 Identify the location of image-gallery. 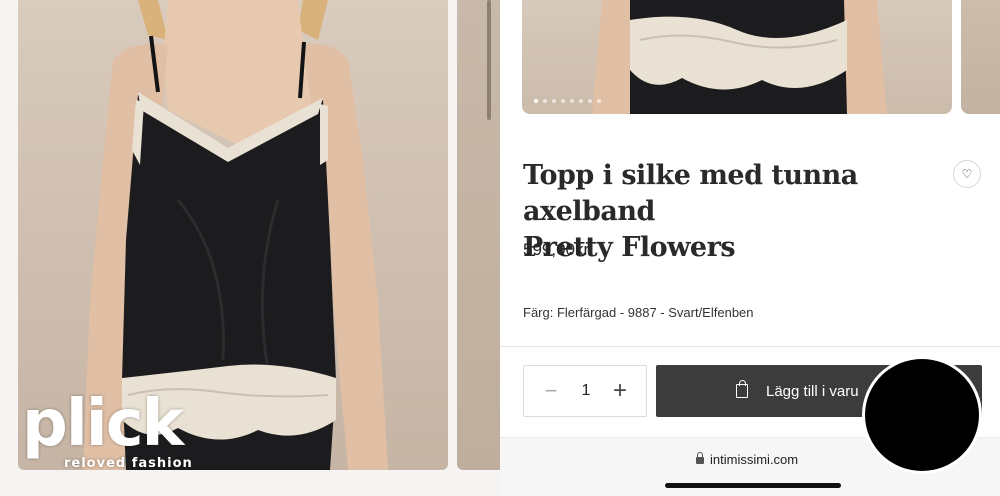
(737, 57).